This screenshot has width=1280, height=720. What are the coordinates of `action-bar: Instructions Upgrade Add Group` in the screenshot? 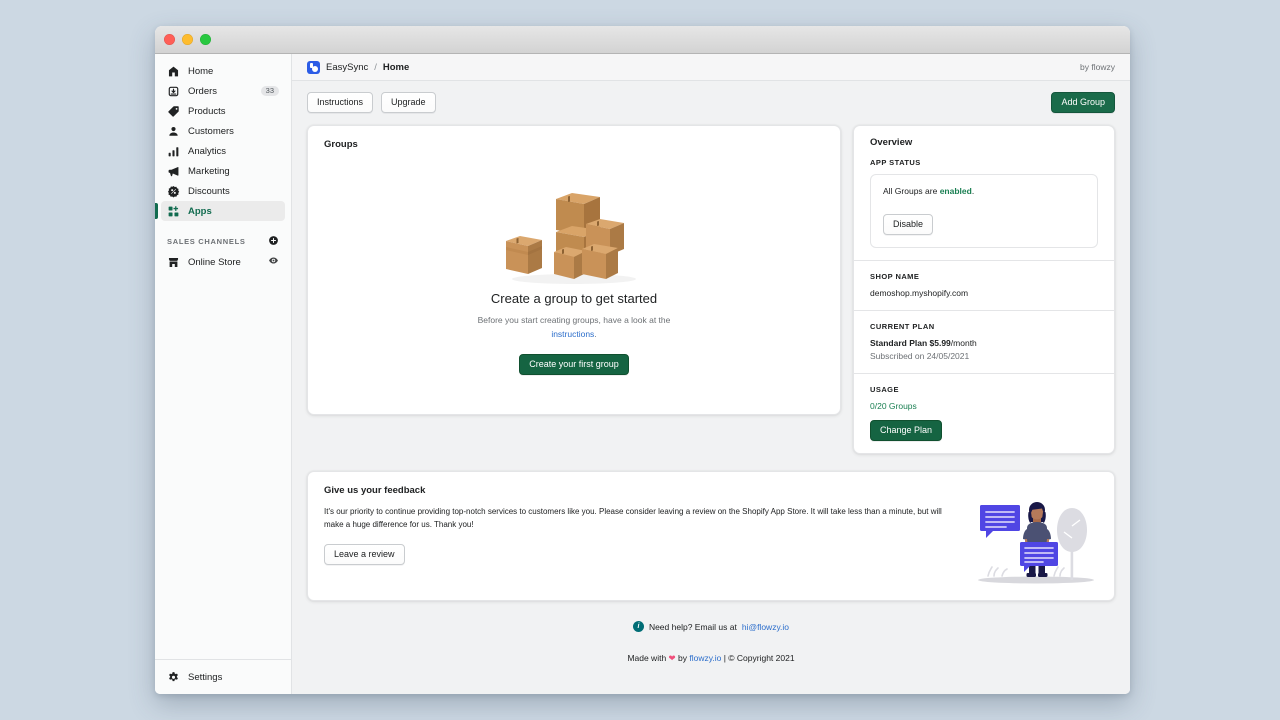 It's located at (711, 97).